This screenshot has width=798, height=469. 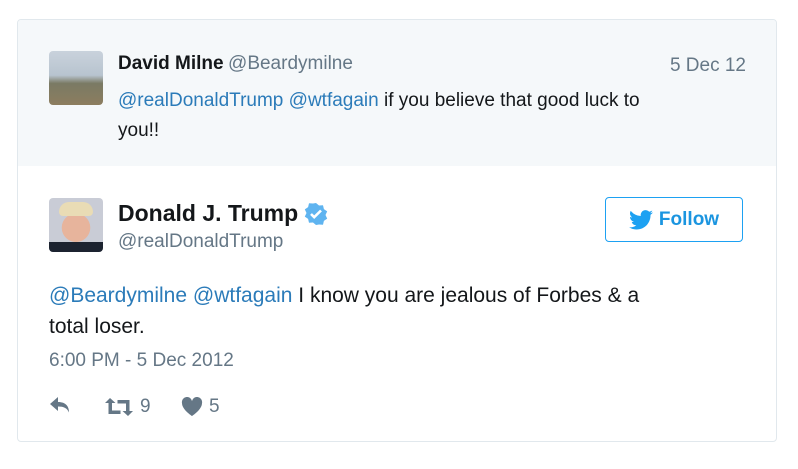 I want to click on parent-date: 5 Dec 12, so click(x=708, y=66).